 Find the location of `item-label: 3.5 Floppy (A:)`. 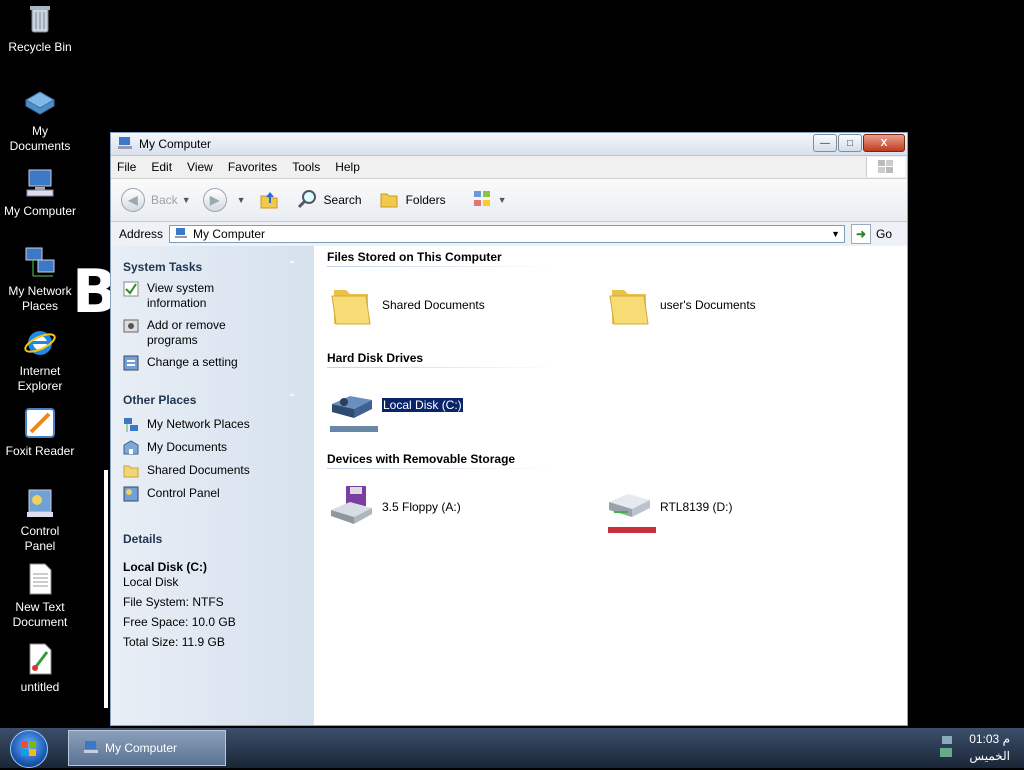

item-label: 3.5 Floppy (A:) is located at coordinates (421, 507).